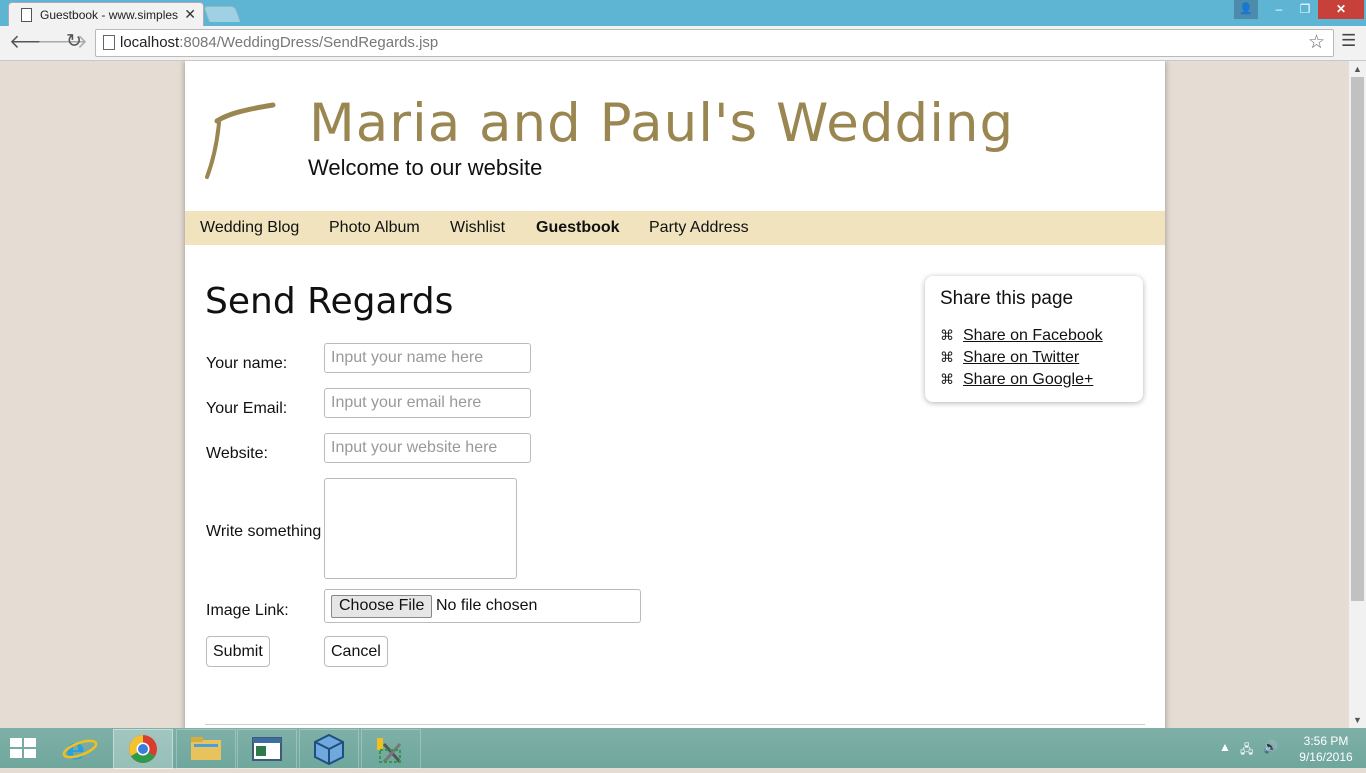 This screenshot has width=1366, height=773. I want to click on page-scrollbar: ▲ ▼, so click(1357, 394).